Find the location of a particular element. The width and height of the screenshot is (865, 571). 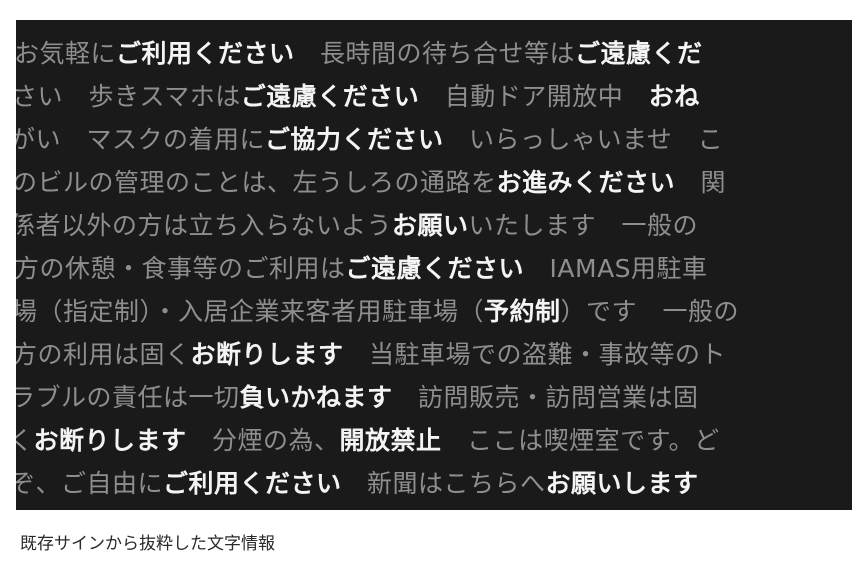

plain-phrase: ぞ、ご自由に is located at coordinates (90, 483).